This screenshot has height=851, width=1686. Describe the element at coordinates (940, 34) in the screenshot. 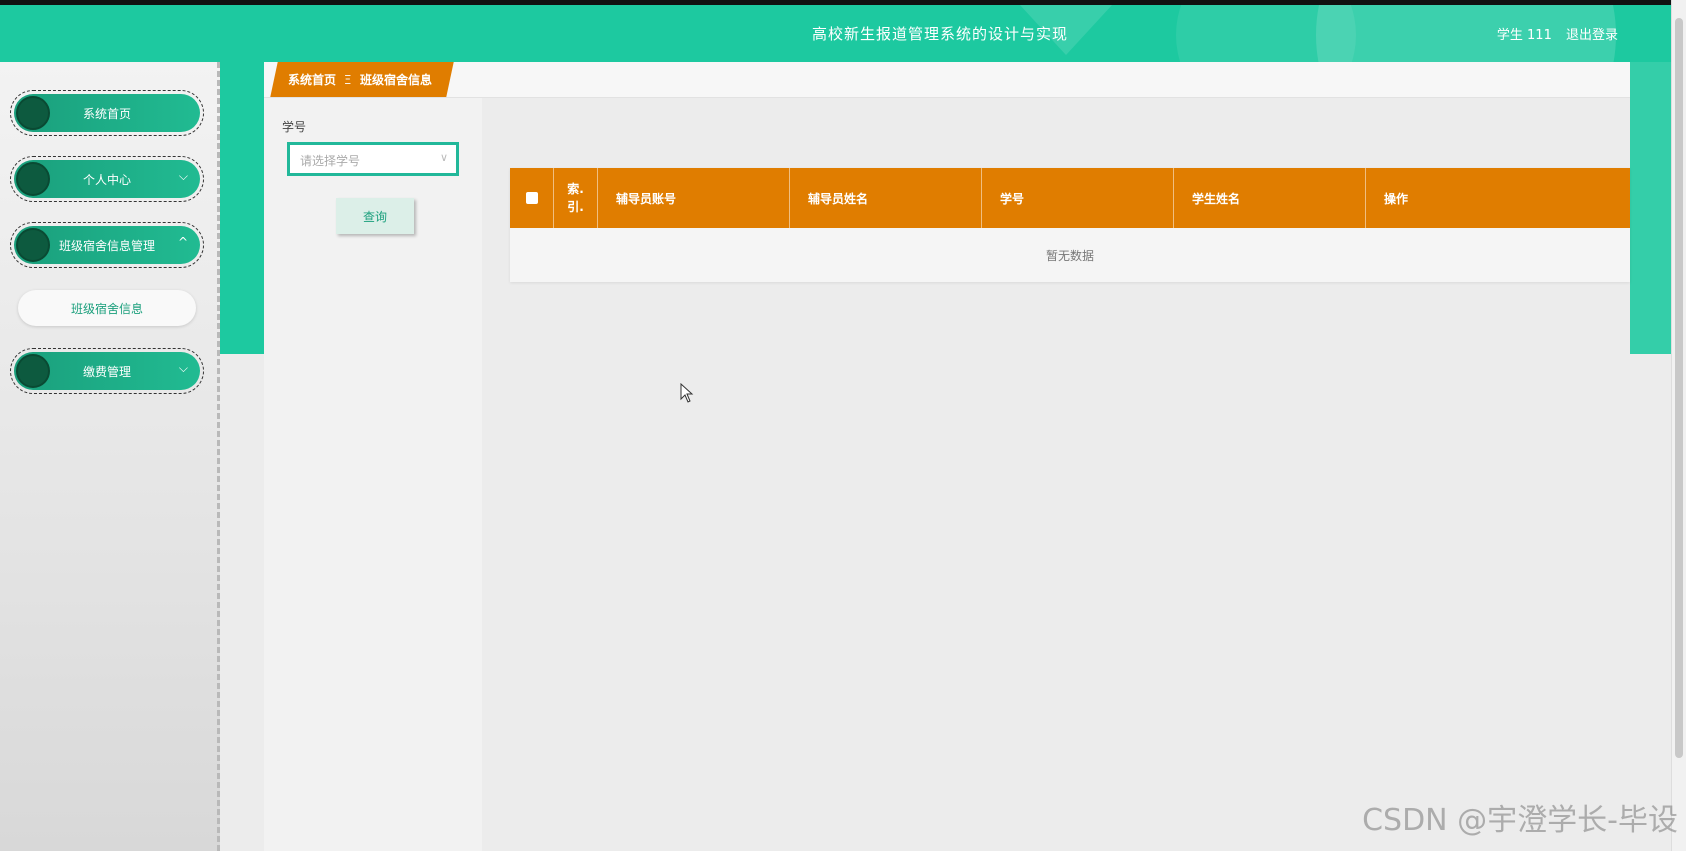

I see `app-title: 高校新生报道管理系统的设计与实现` at that location.